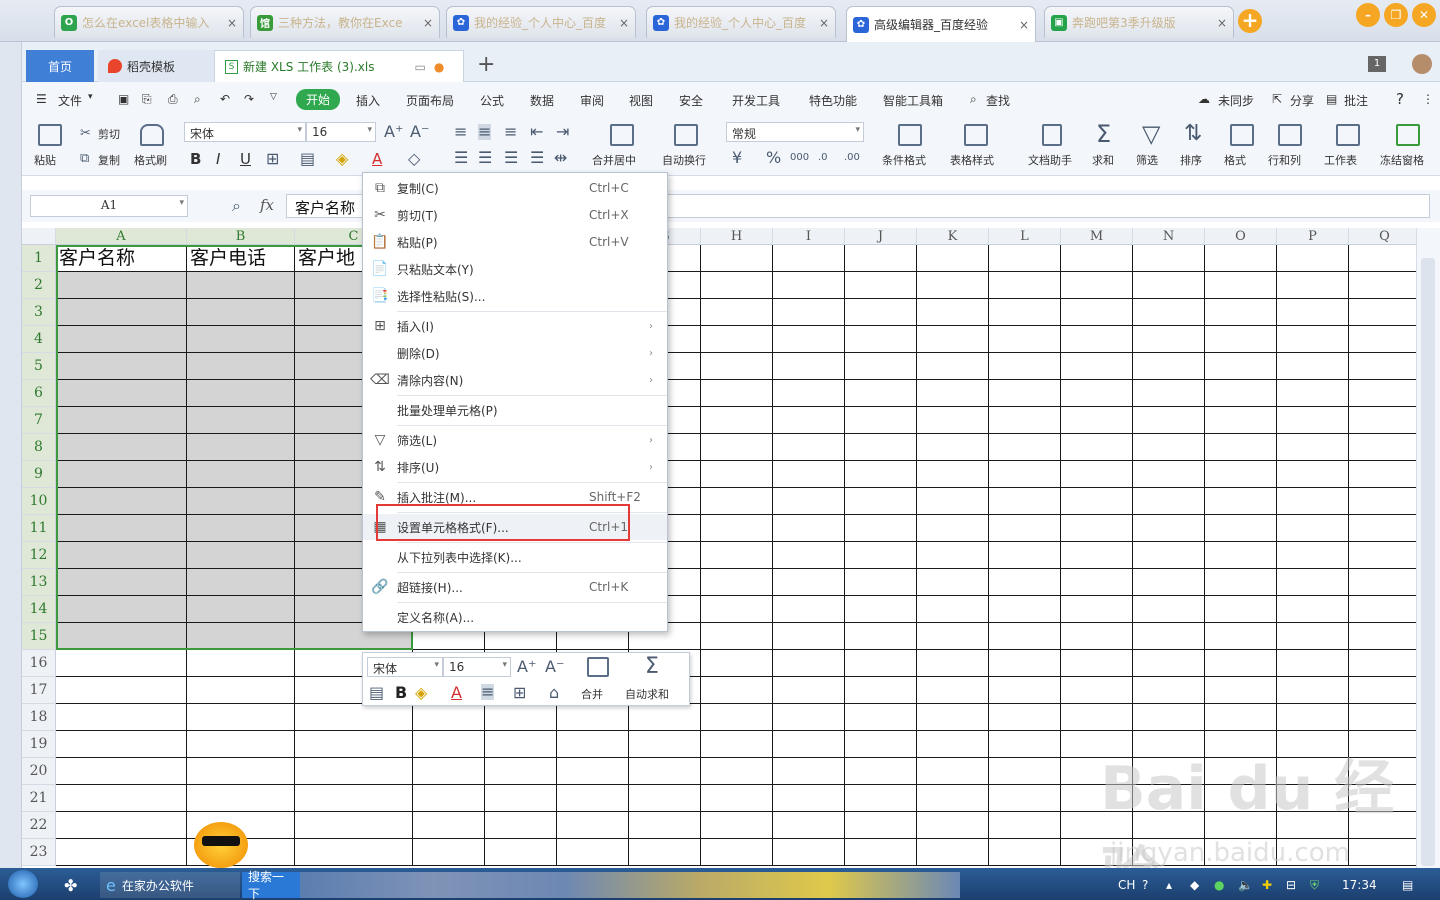 The width and height of the screenshot is (1440, 900). What do you see at coordinates (39, 285) in the screenshot?
I see `row-header: 2` at bounding box center [39, 285].